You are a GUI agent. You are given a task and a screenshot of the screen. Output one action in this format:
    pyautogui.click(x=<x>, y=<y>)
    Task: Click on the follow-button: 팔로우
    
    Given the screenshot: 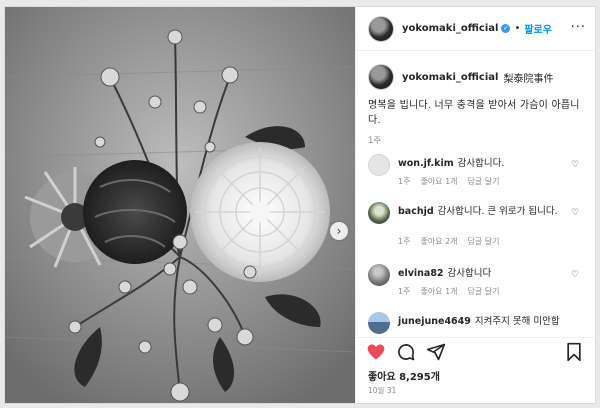 What is the action you would take?
    pyautogui.click(x=538, y=28)
    